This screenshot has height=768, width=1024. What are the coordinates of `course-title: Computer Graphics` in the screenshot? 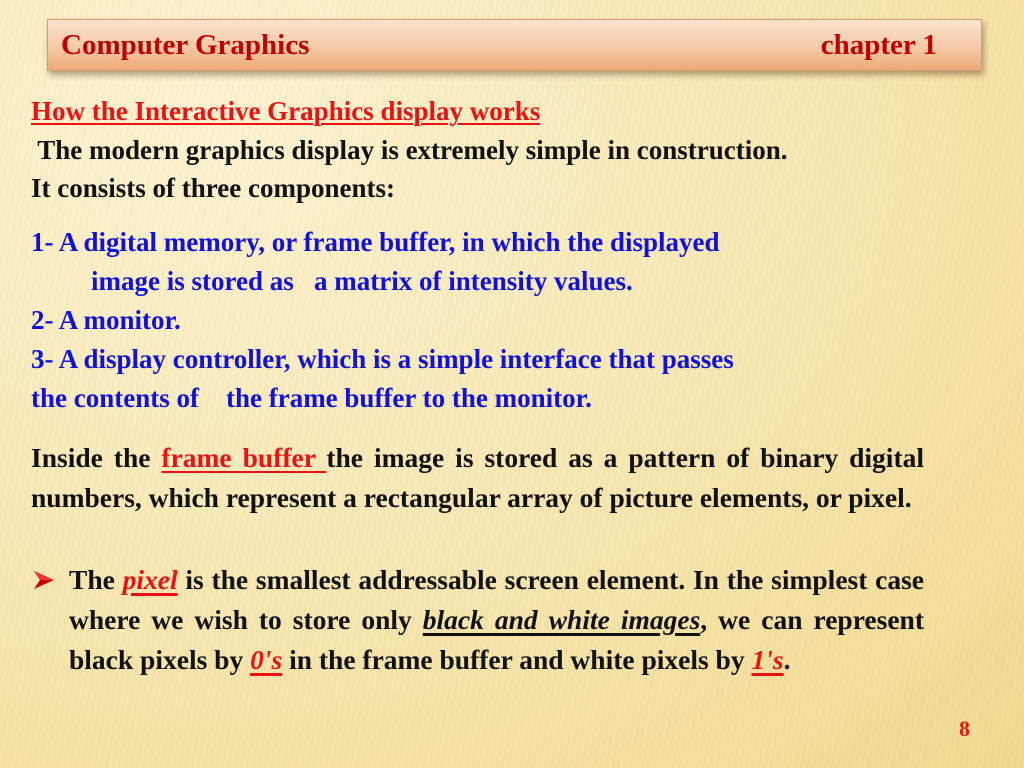 It's located at (185, 45).